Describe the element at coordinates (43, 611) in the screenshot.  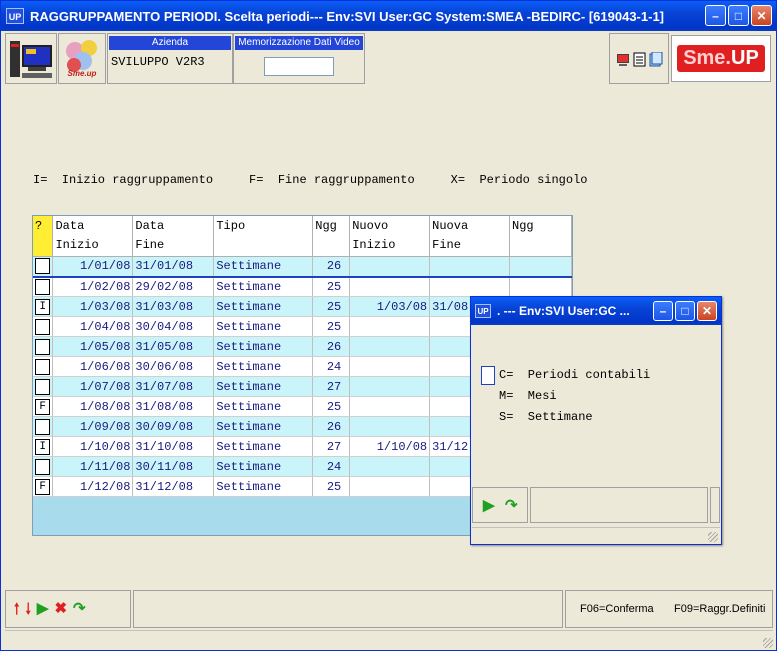
I see `play-icon: ▶` at that location.